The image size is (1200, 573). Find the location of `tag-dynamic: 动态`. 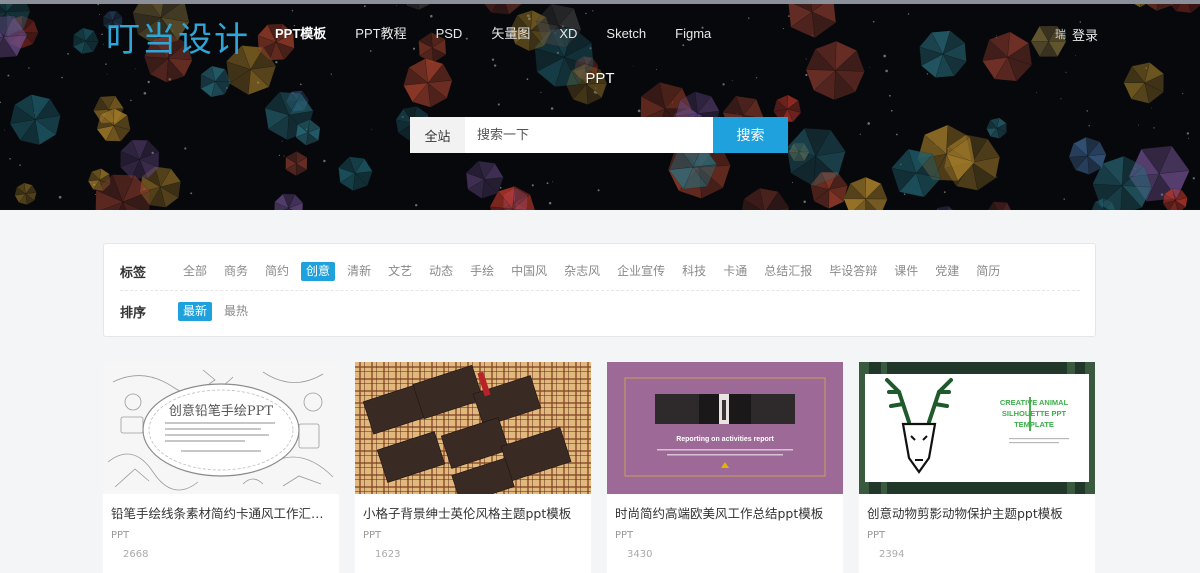

tag-dynamic: 动态 is located at coordinates (441, 271).